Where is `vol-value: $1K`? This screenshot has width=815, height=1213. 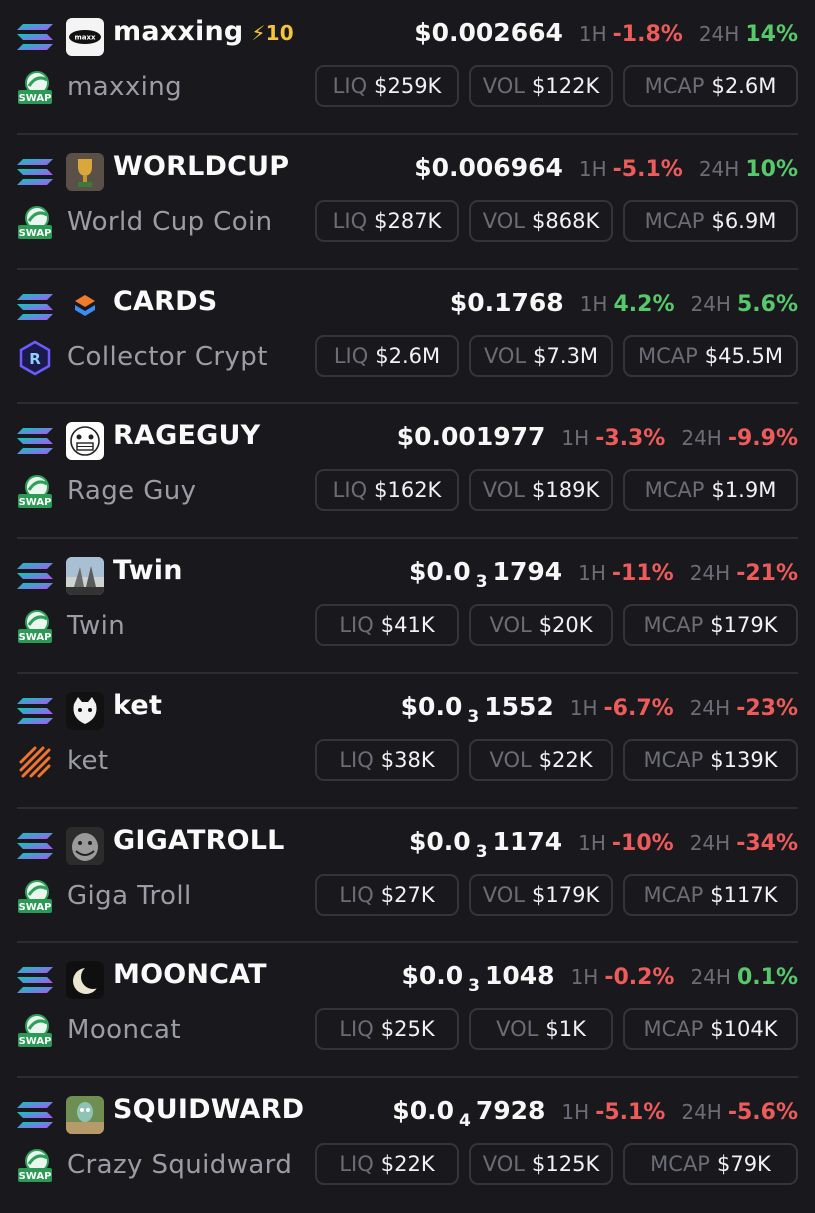 vol-value: $1K is located at coordinates (565, 1029).